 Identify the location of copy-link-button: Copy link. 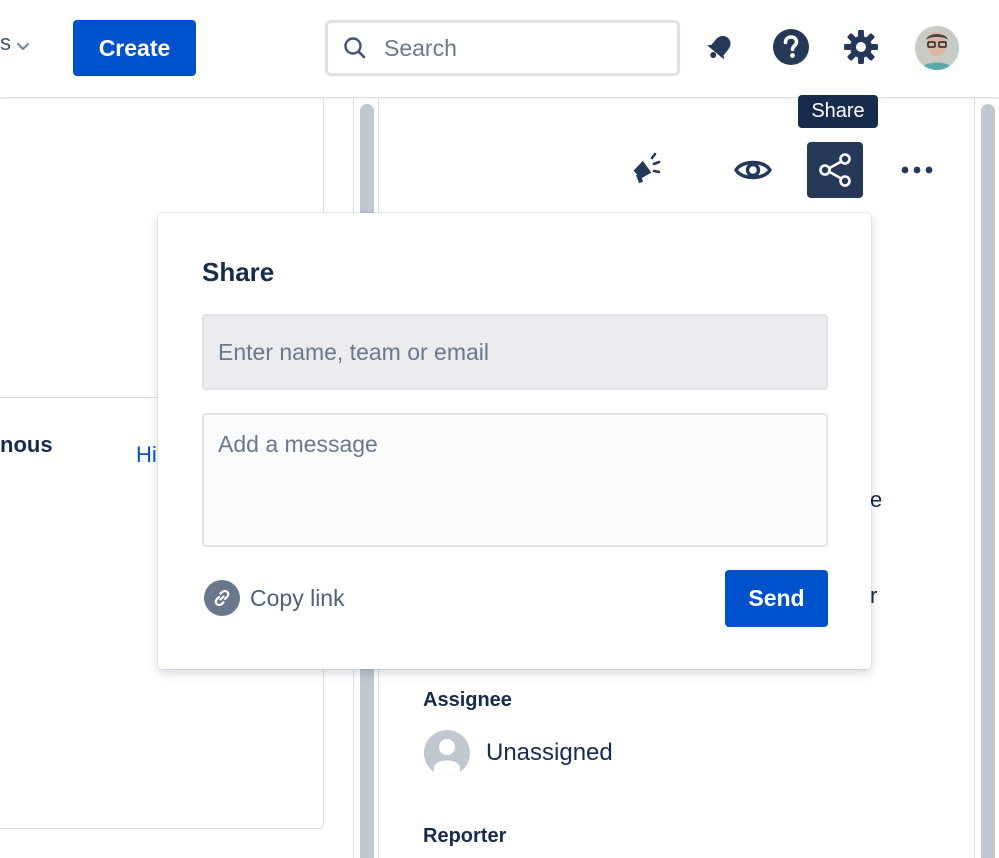
(274, 598).